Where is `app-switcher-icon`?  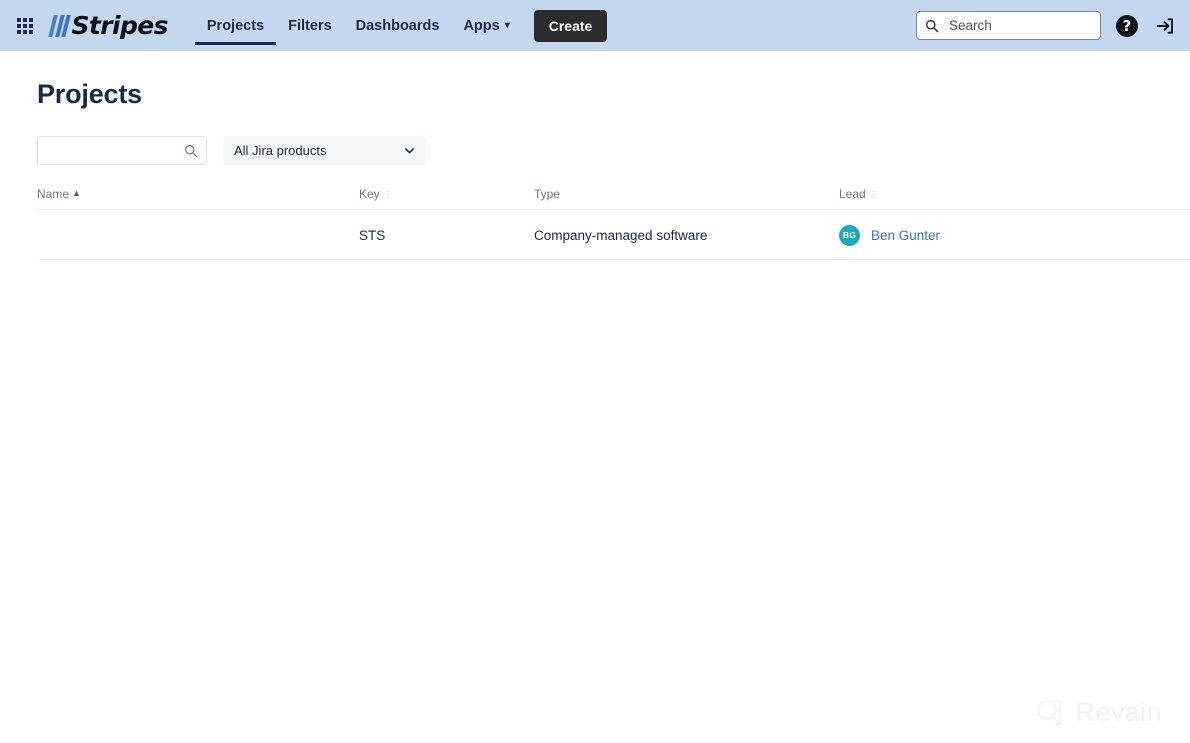
app-switcher-icon is located at coordinates (25, 26).